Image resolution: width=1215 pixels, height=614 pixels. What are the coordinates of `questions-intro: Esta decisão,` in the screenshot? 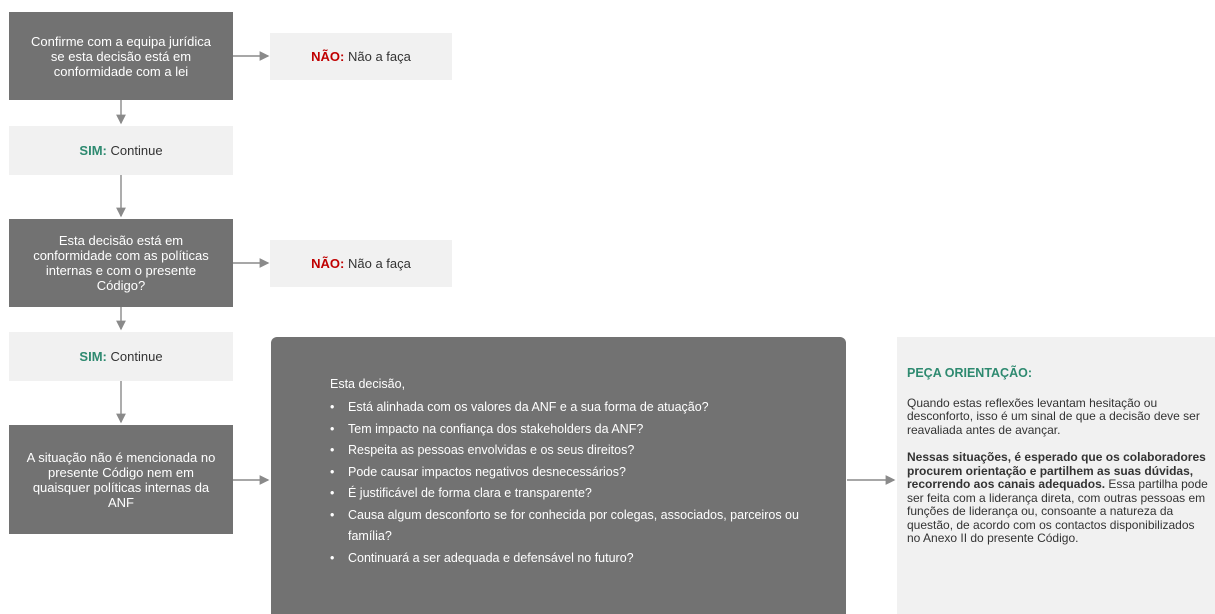 It's located at (368, 384).